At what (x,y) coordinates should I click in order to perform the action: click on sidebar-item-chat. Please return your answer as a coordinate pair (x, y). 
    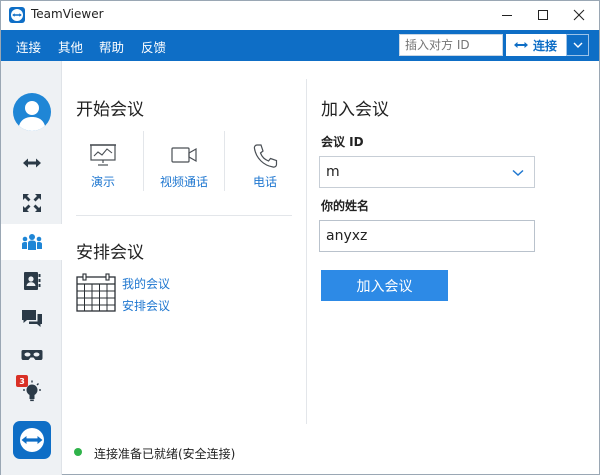
    Looking at the image, I should click on (31, 319).